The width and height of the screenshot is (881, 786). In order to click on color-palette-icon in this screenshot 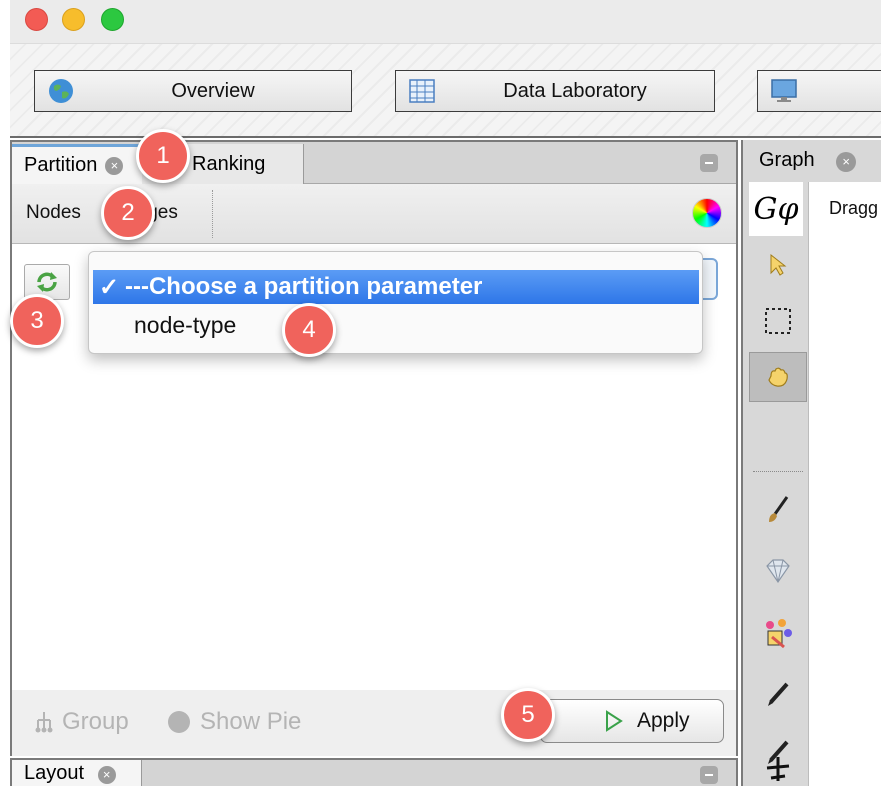, I will do `click(707, 213)`.